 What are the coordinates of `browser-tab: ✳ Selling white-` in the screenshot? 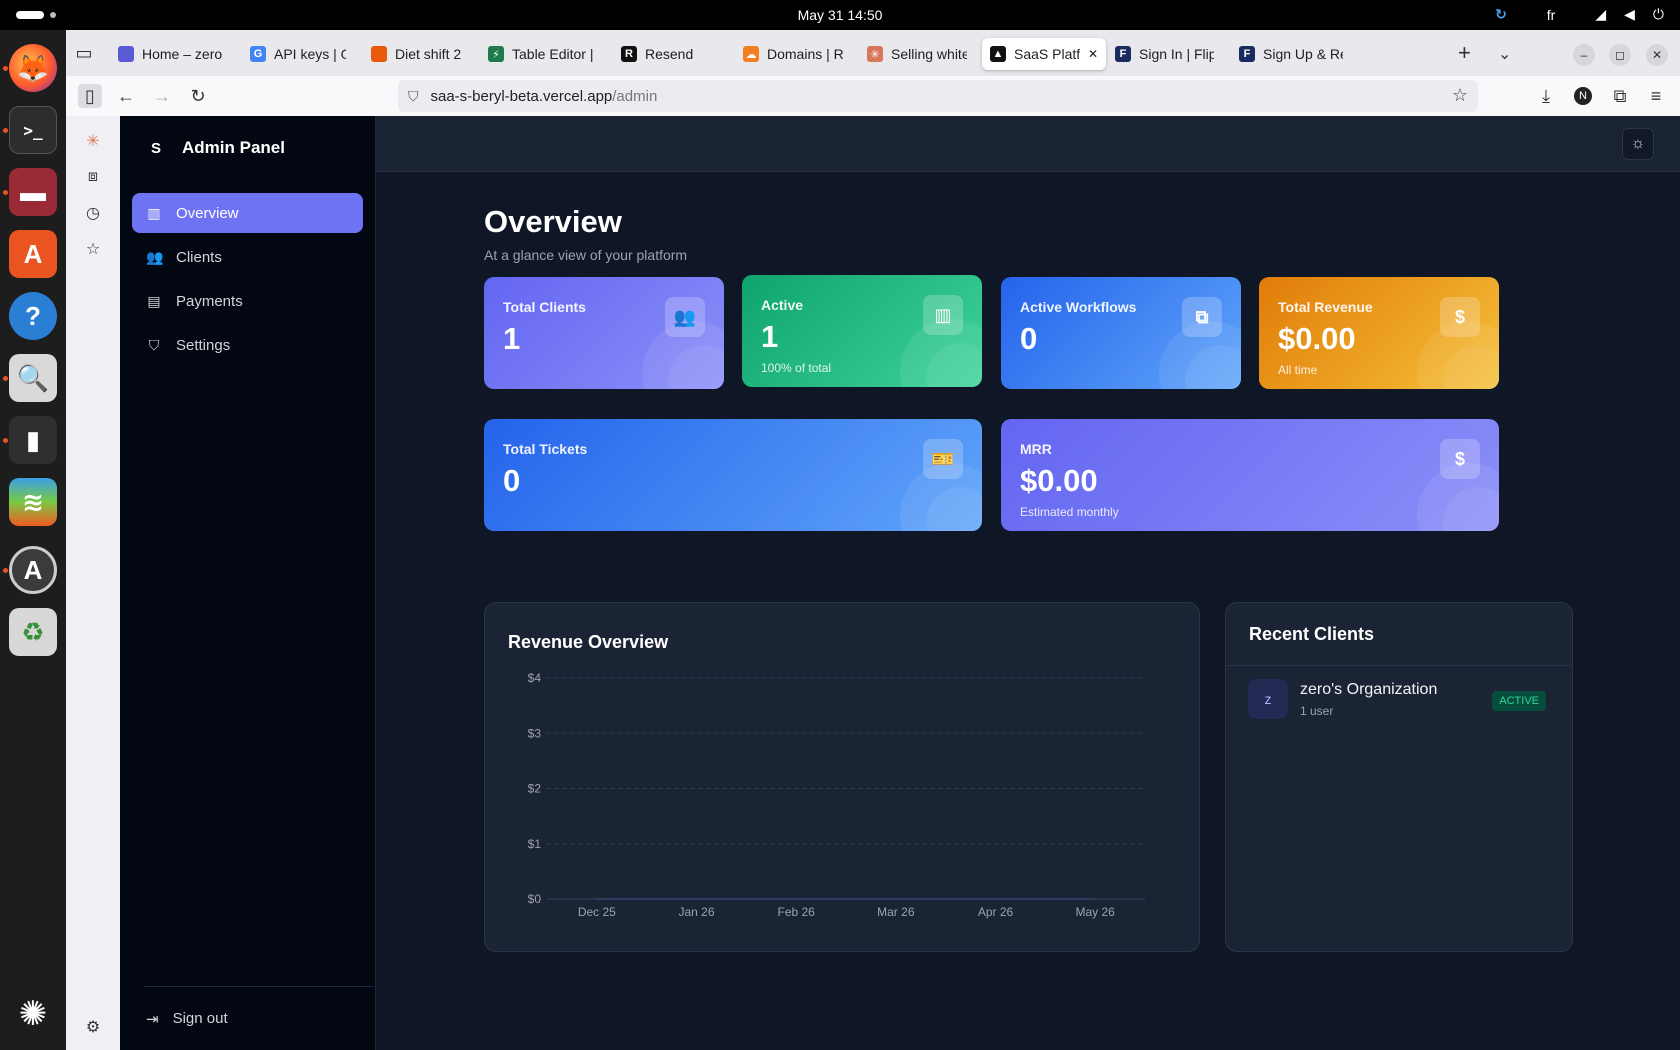 It's located at (917, 54).